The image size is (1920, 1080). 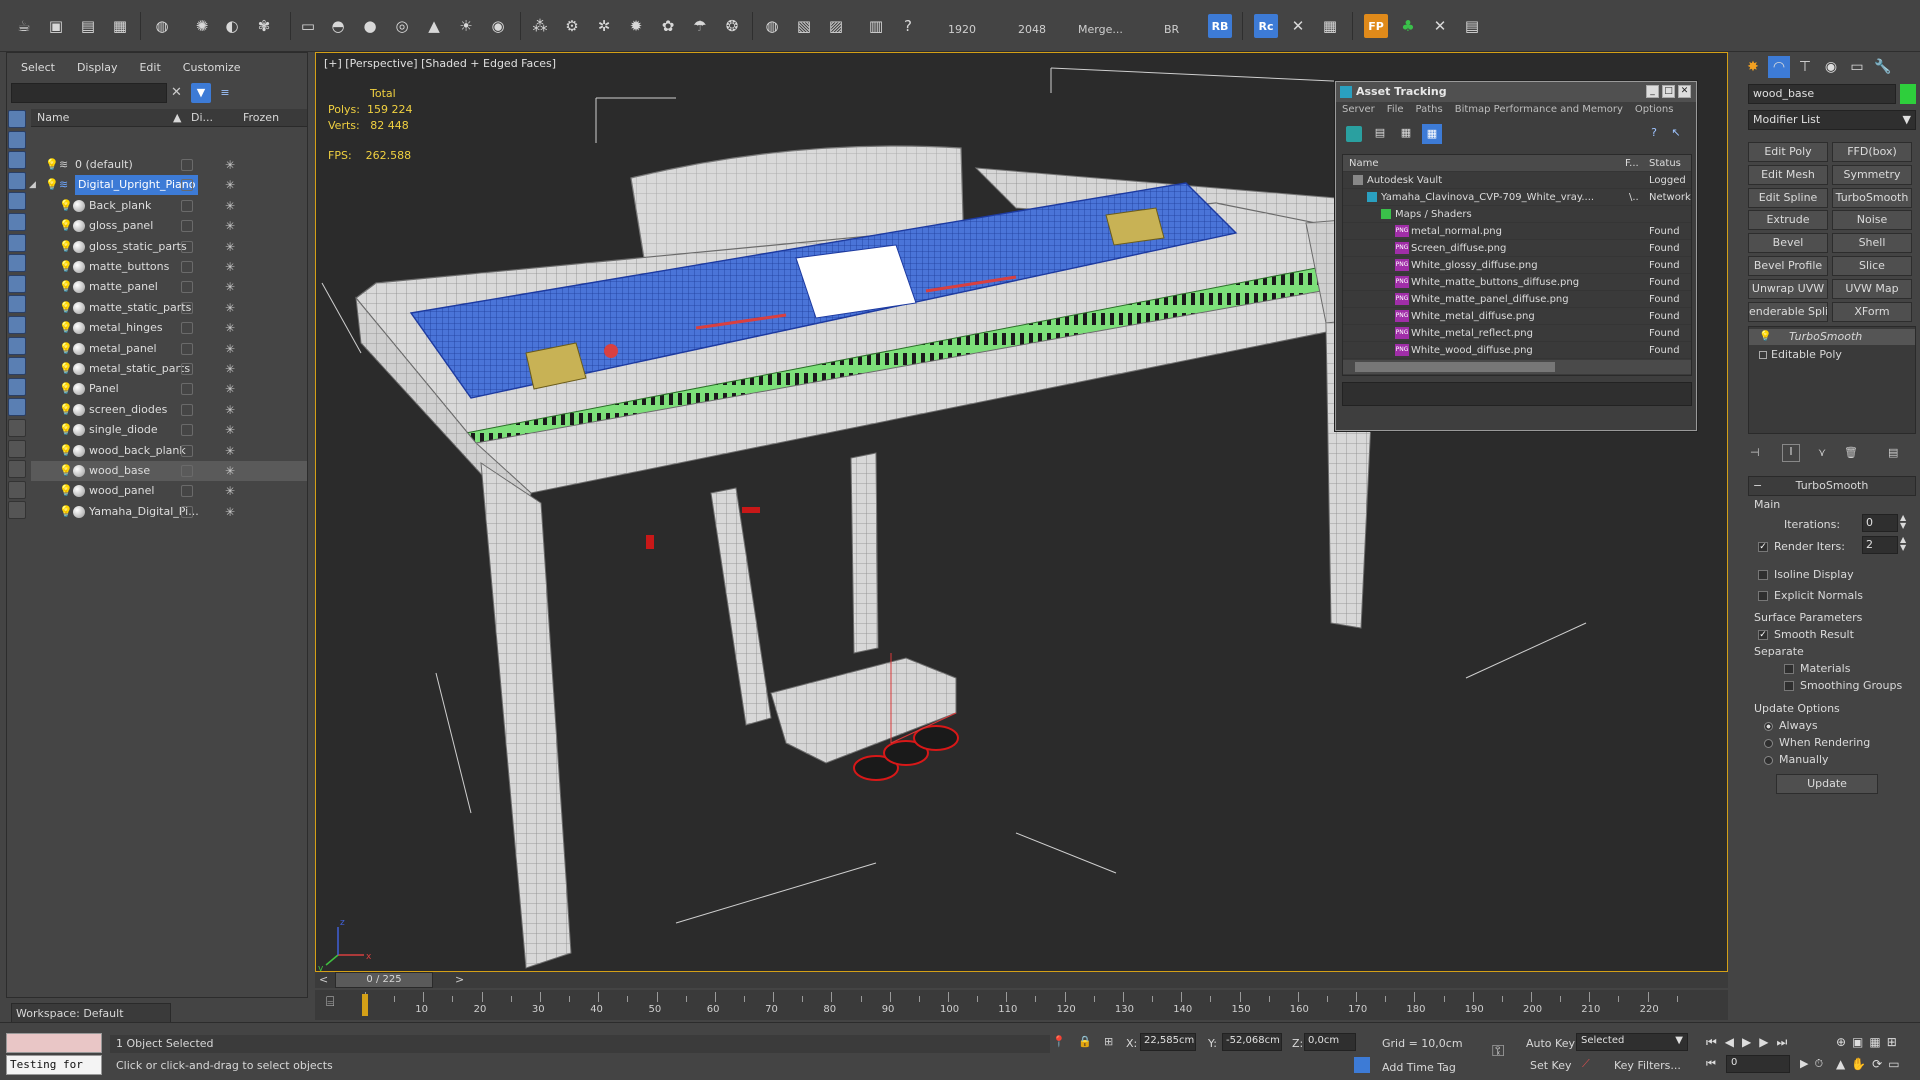 I want to click on explorer-row: 💡 matte_buttons ✳, so click(x=169, y=267).